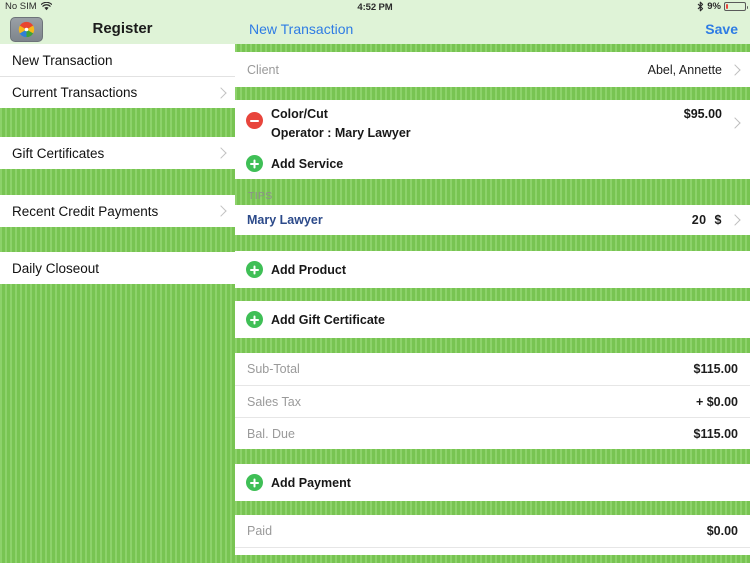 This screenshot has width=750, height=563. Describe the element at coordinates (700, 6) in the screenshot. I see `bluetooth-icon` at that location.